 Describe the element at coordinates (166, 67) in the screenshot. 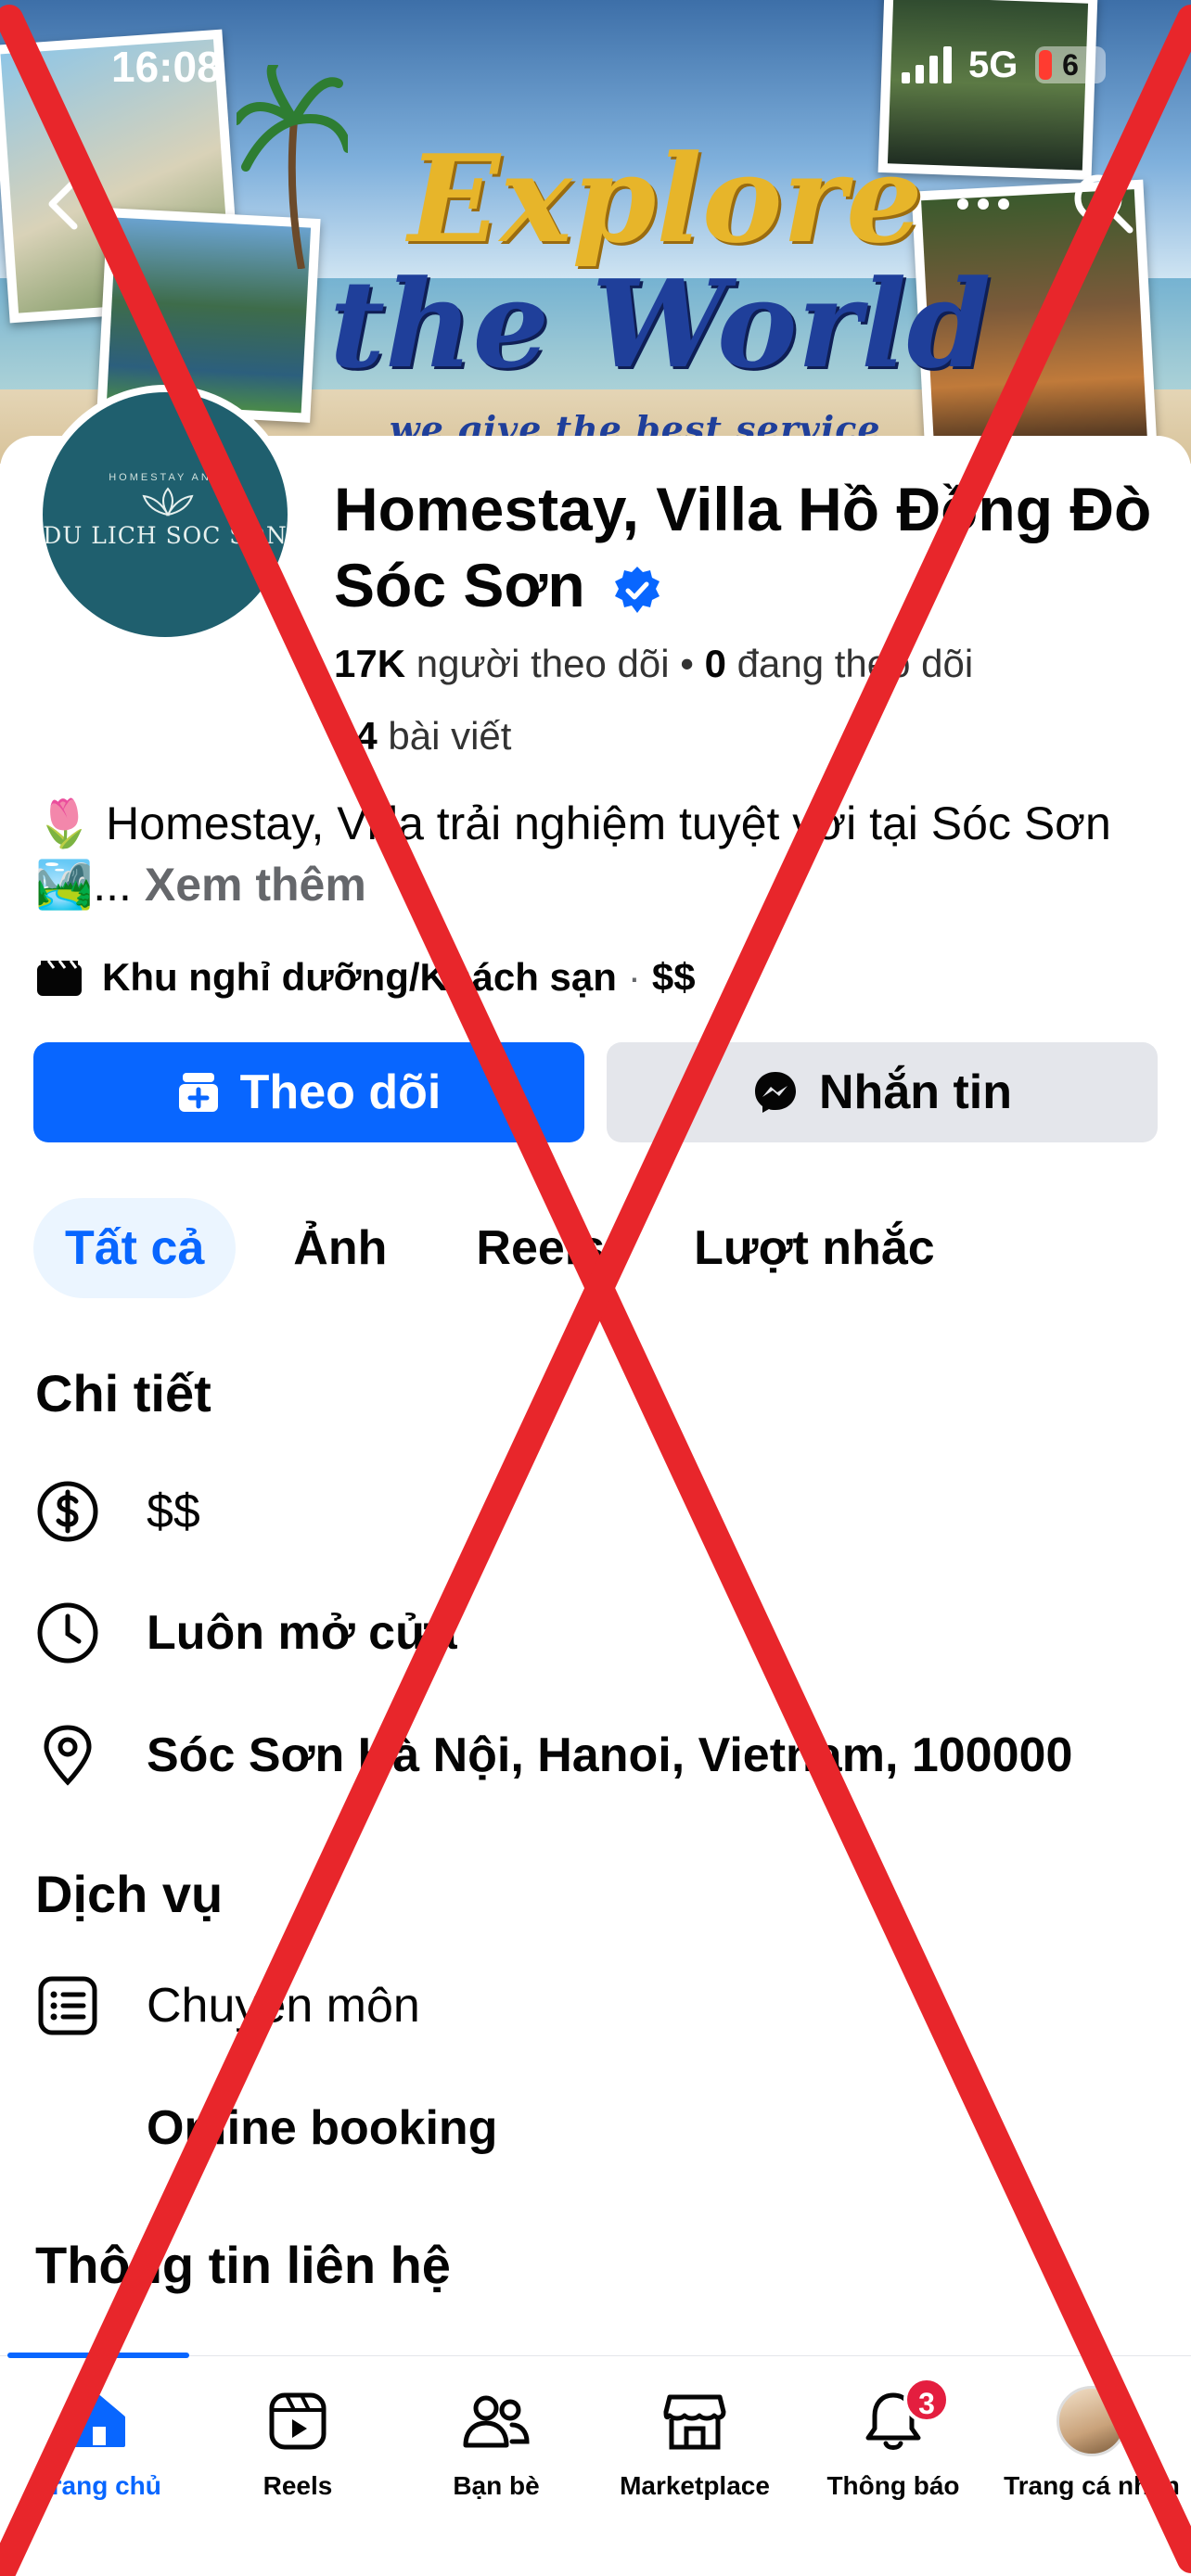

I see `status-time: 16:08` at that location.